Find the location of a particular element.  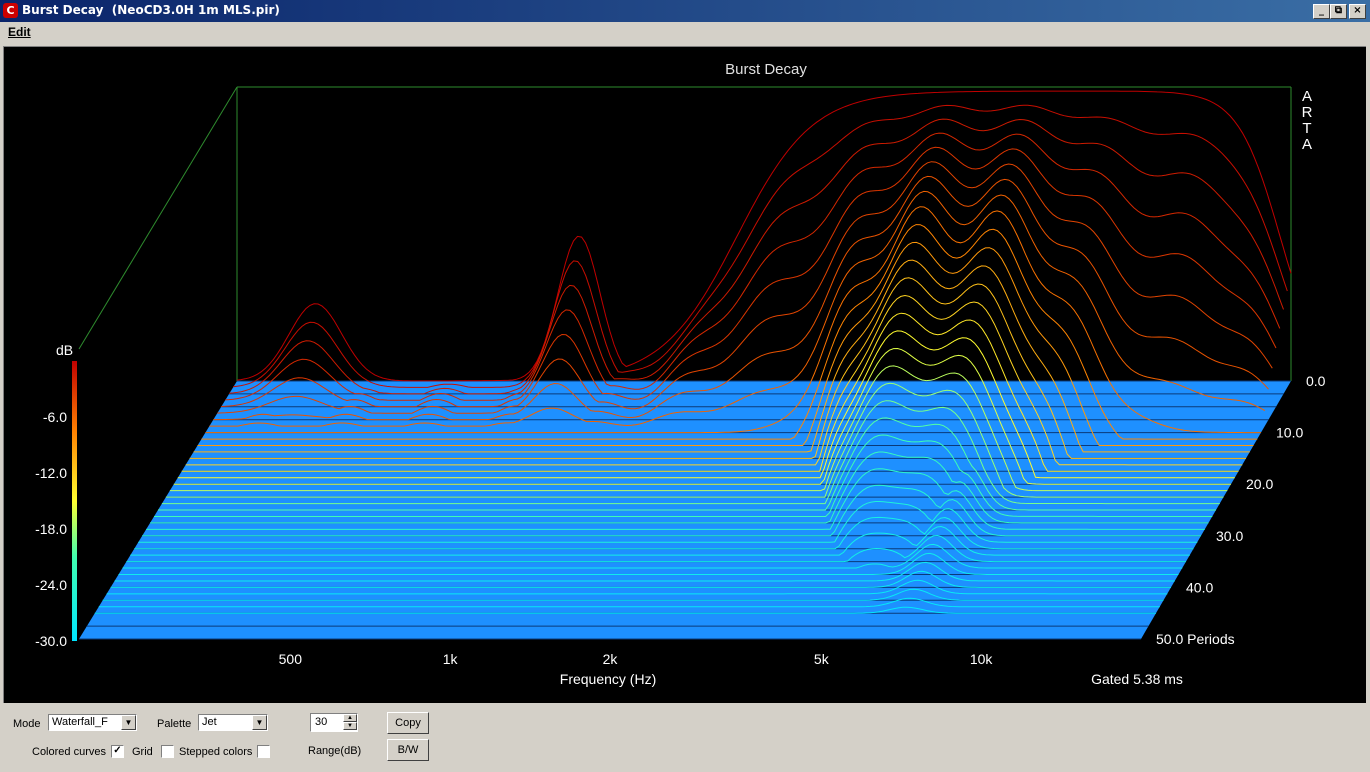

grid-checkbox is located at coordinates (167, 751).